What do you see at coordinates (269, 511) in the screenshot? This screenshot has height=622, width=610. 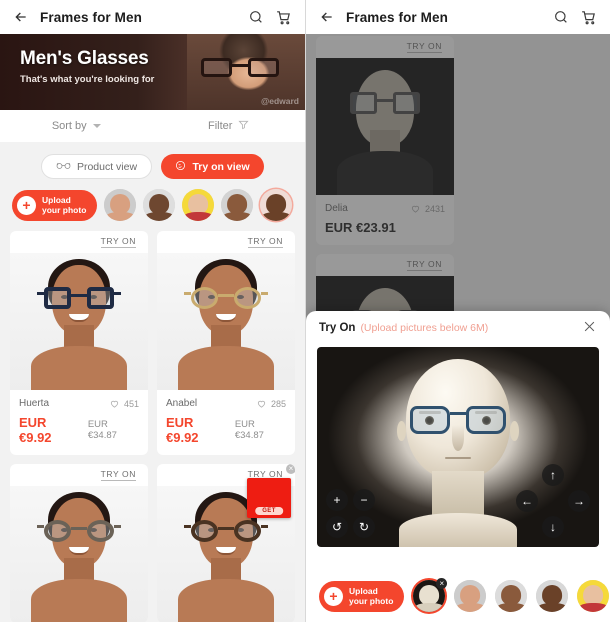 I see `ad-get-button: GET` at bounding box center [269, 511].